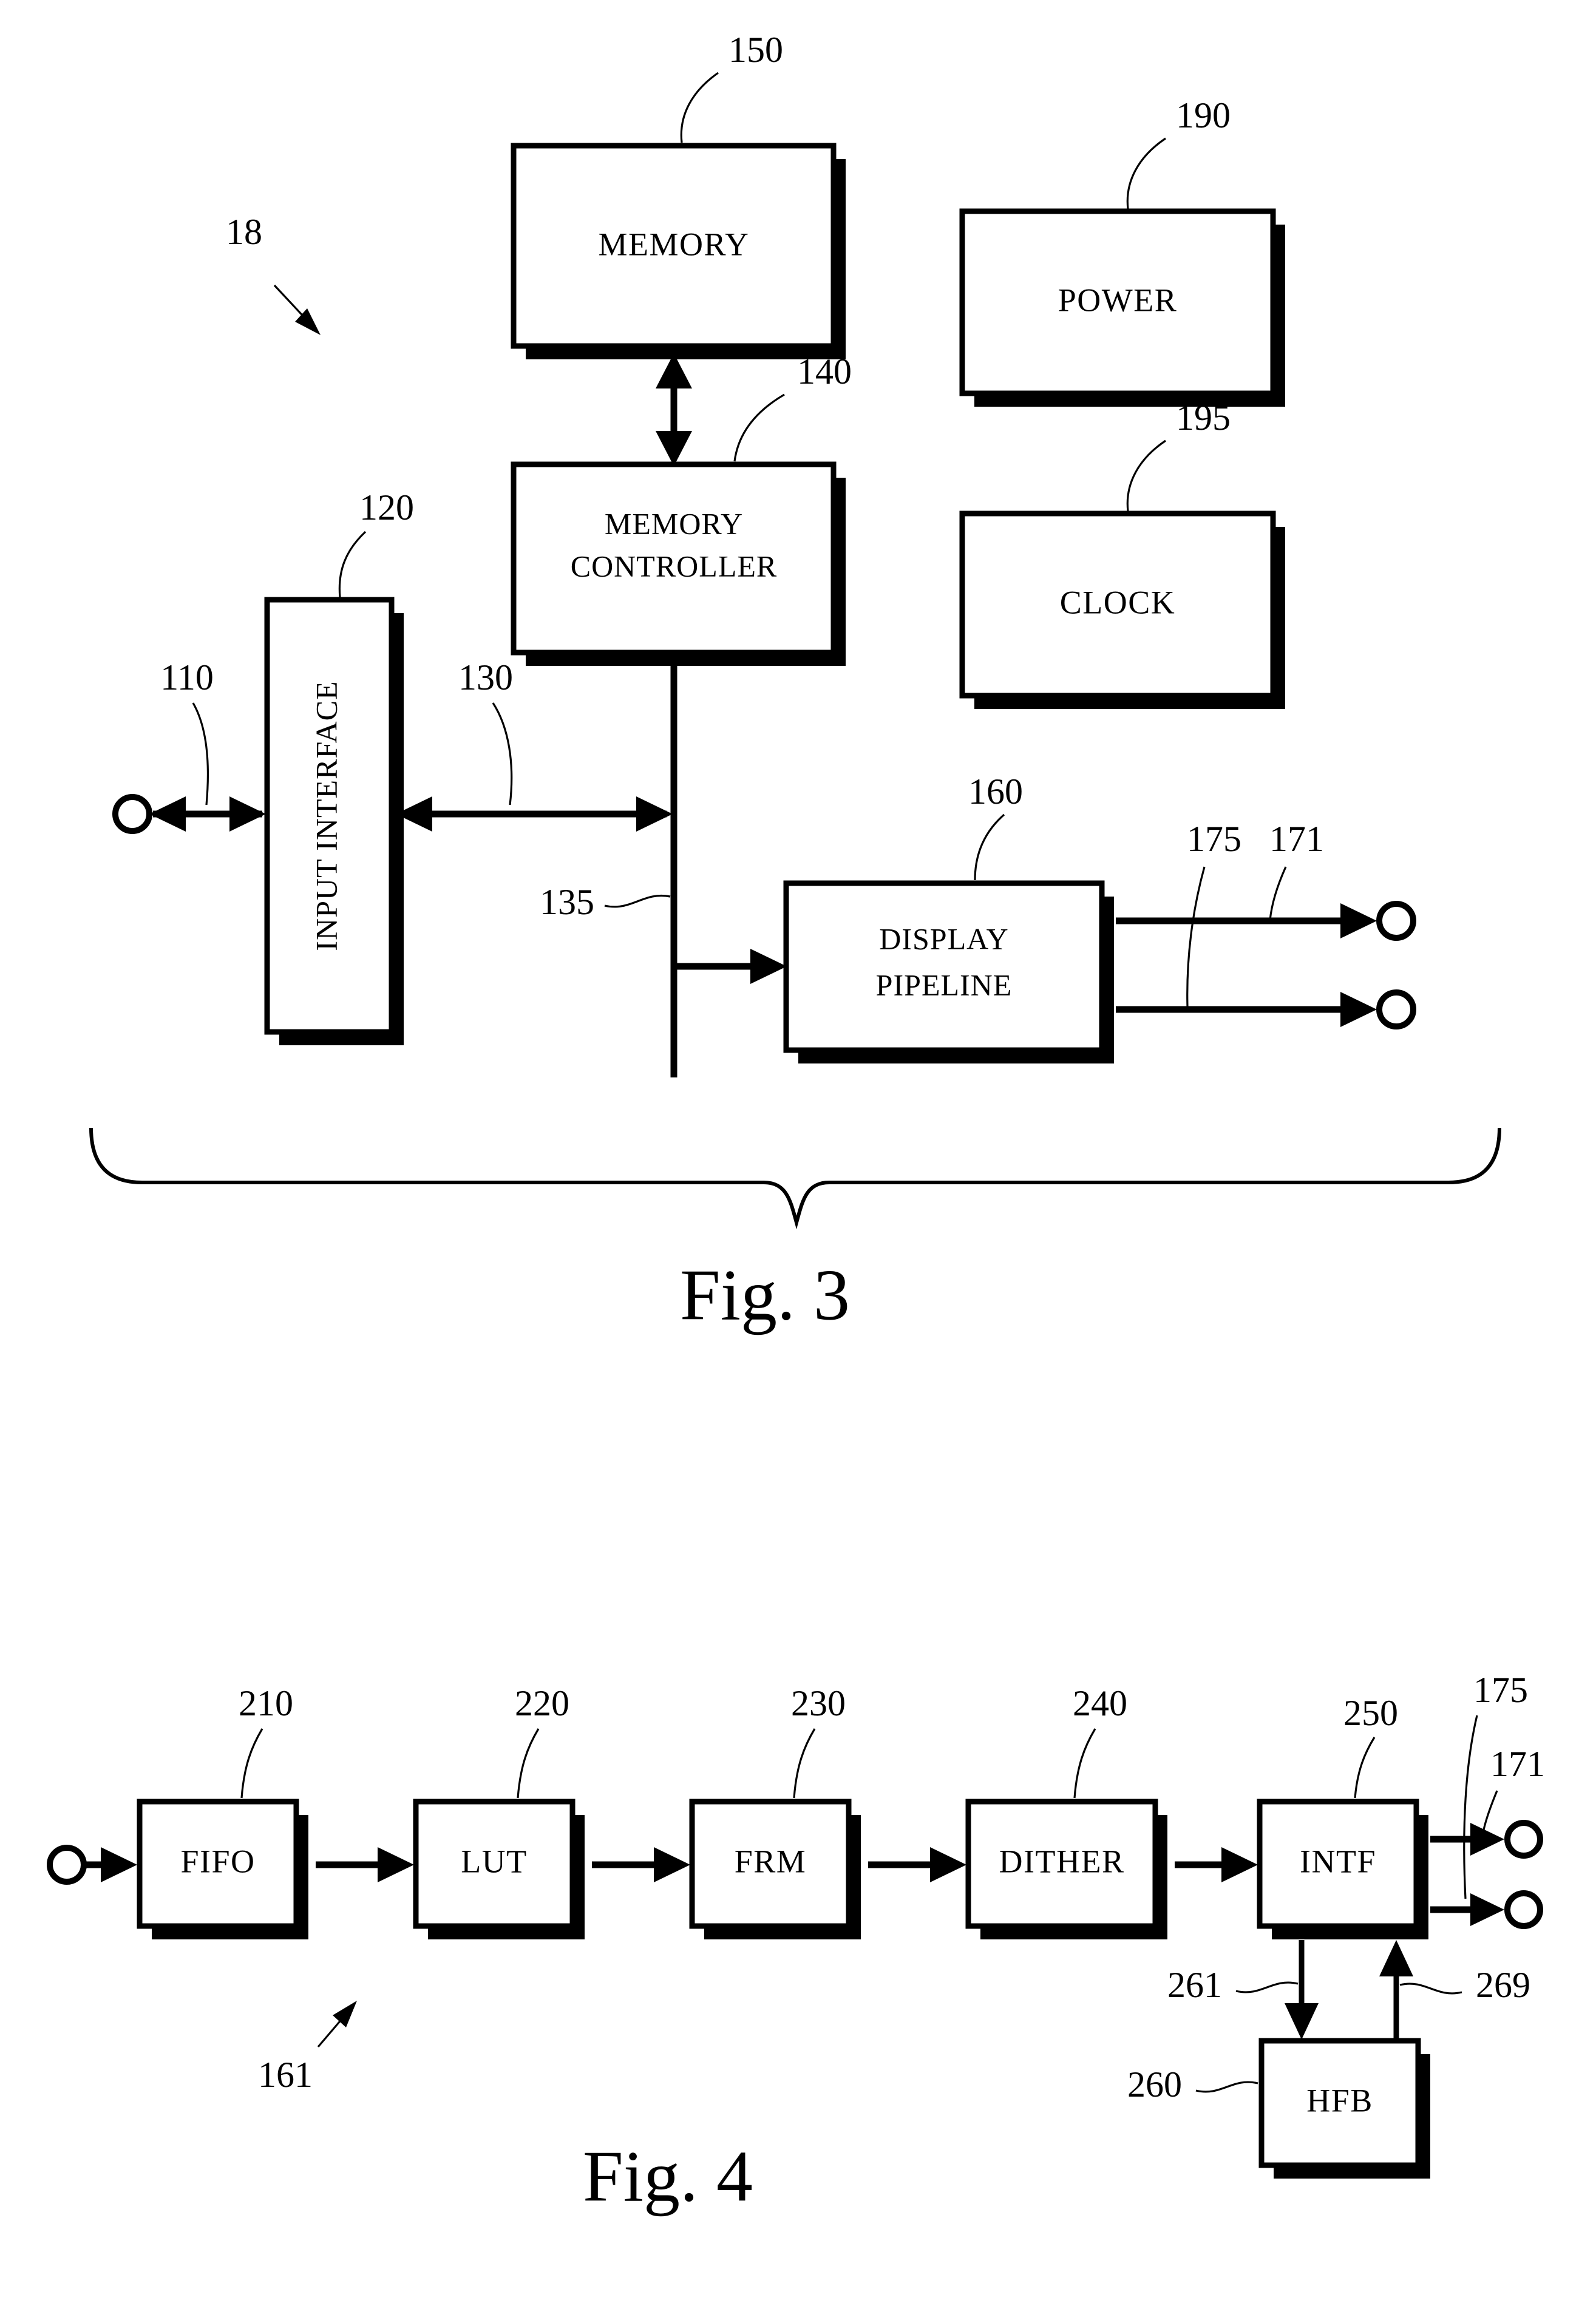  I want to click on ref-number-220: 220, so click(542, 1703).